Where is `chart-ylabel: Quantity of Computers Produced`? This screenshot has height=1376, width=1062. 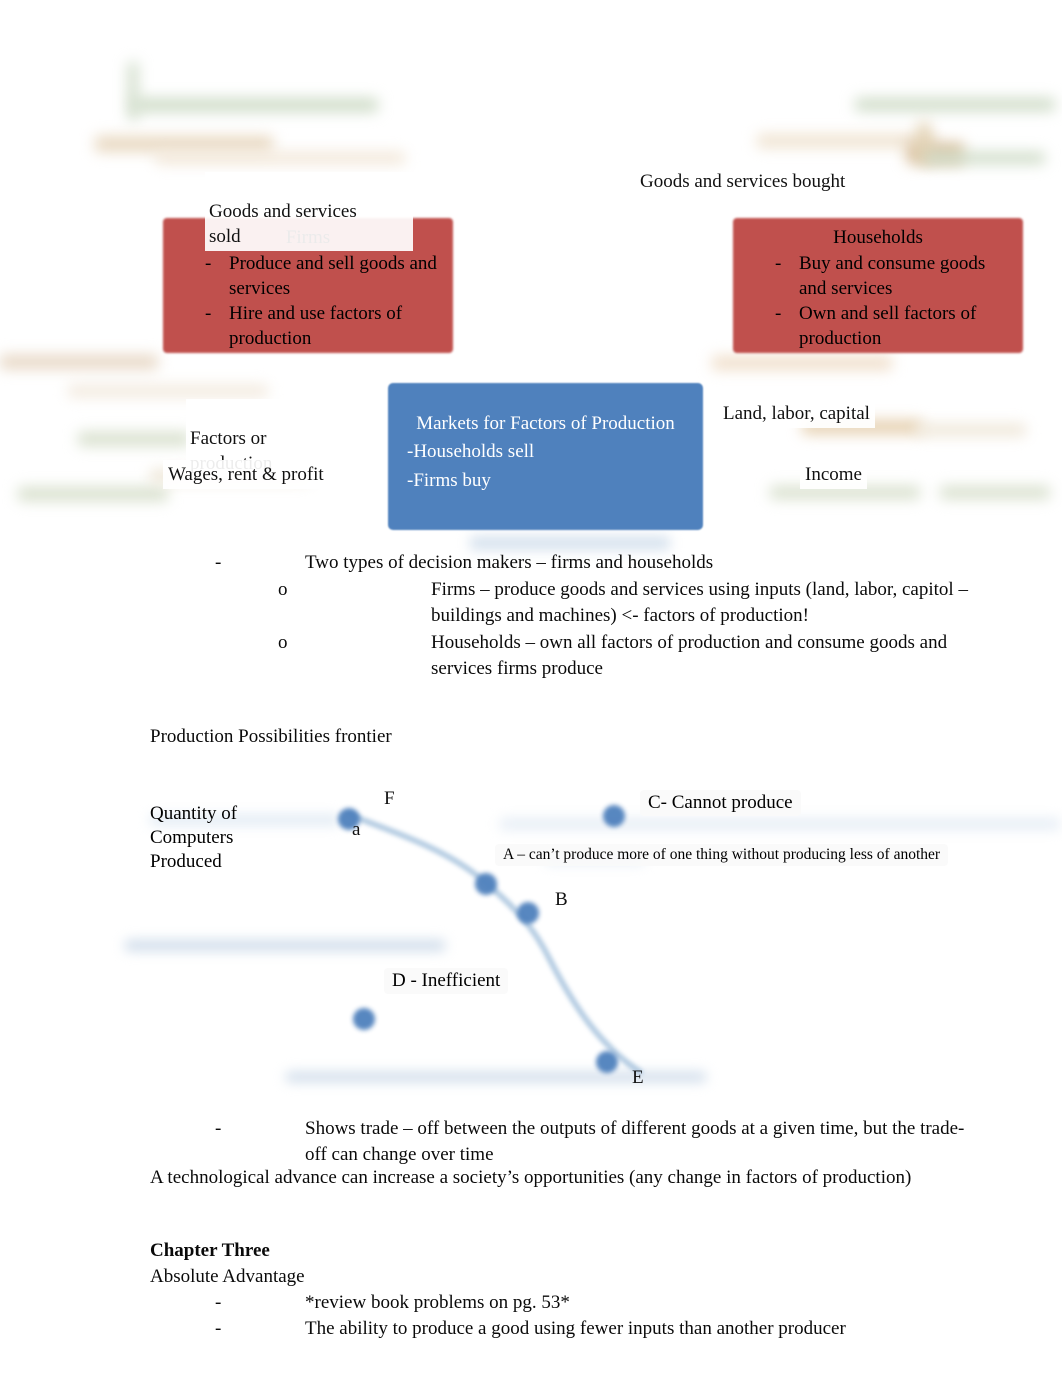
chart-ylabel: Quantity of Computers Produced is located at coordinates (220, 838).